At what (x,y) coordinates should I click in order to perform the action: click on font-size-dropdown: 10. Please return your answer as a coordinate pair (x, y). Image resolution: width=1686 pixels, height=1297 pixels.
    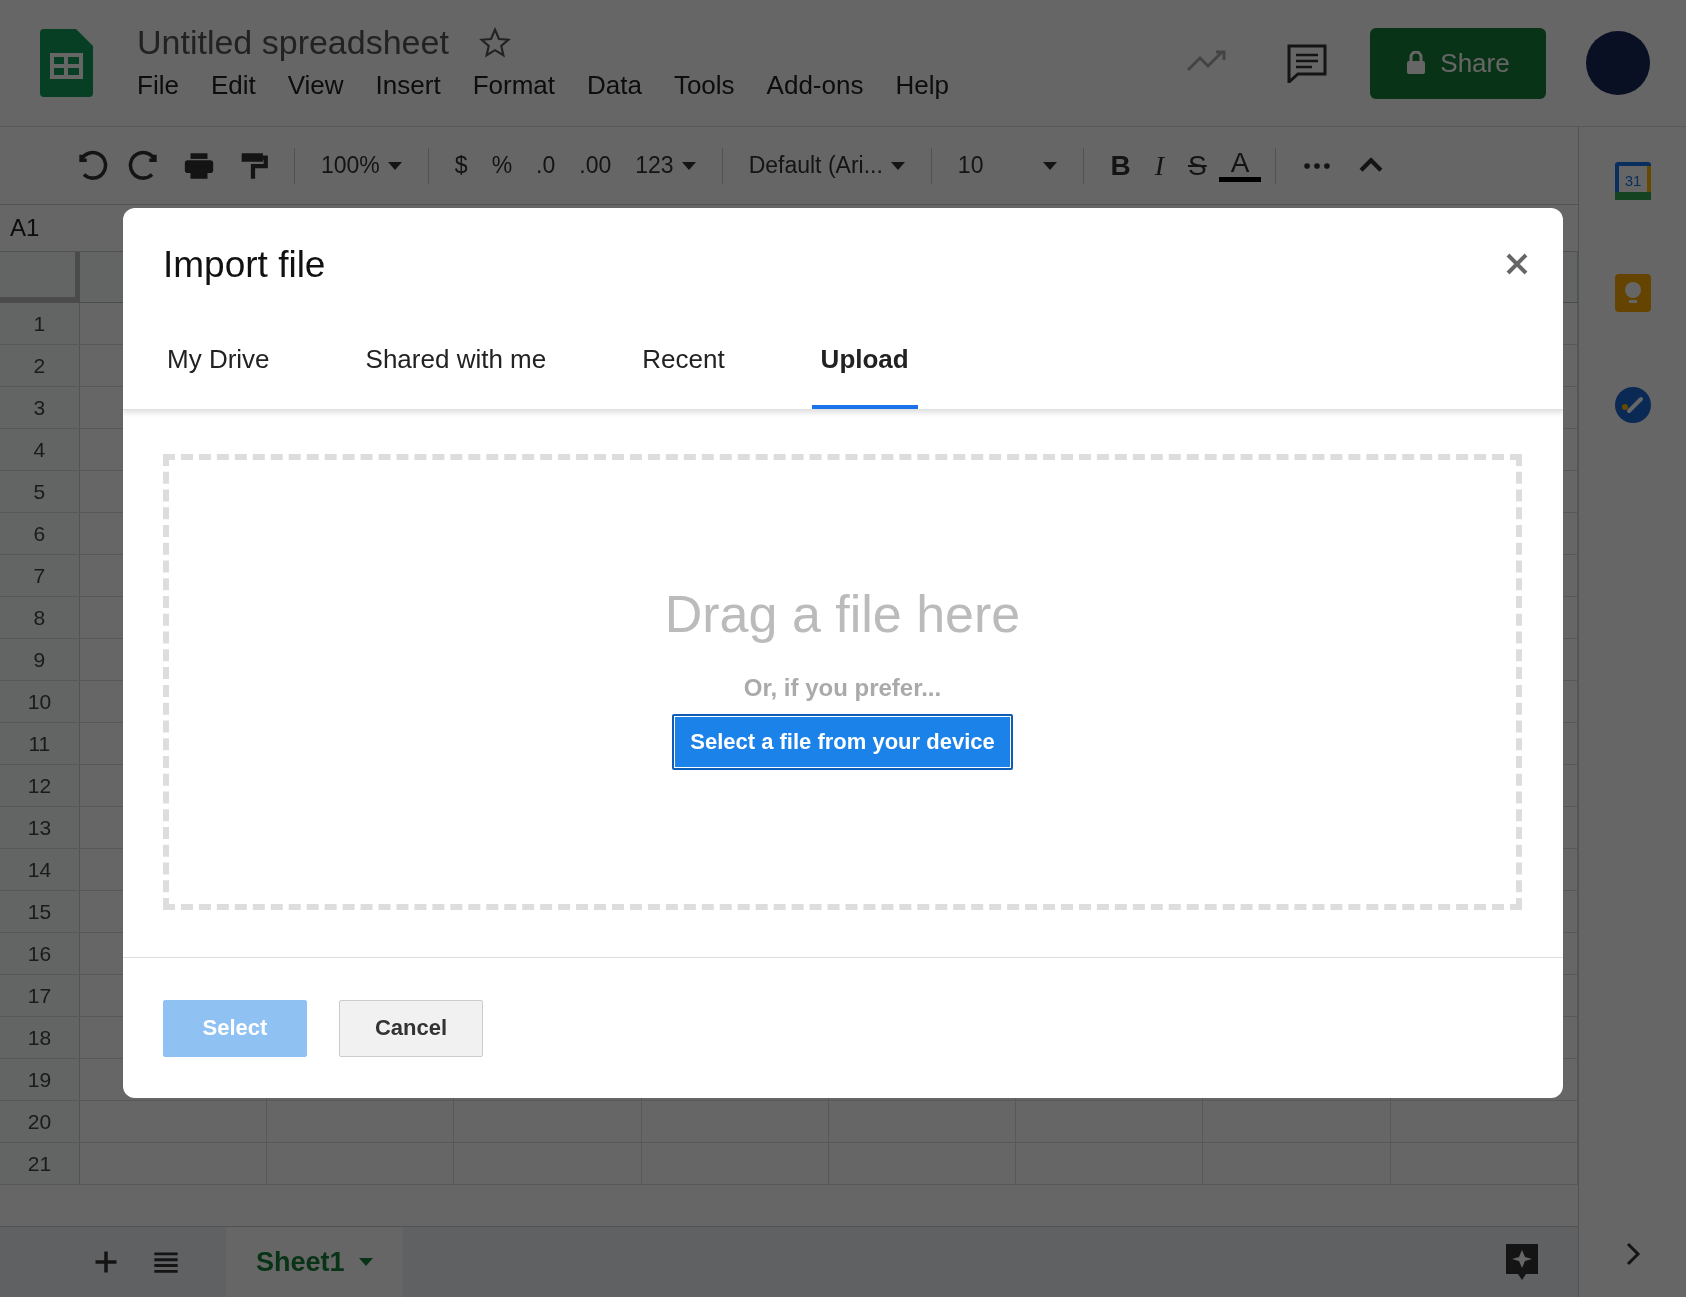
    Looking at the image, I should click on (1007, 165).